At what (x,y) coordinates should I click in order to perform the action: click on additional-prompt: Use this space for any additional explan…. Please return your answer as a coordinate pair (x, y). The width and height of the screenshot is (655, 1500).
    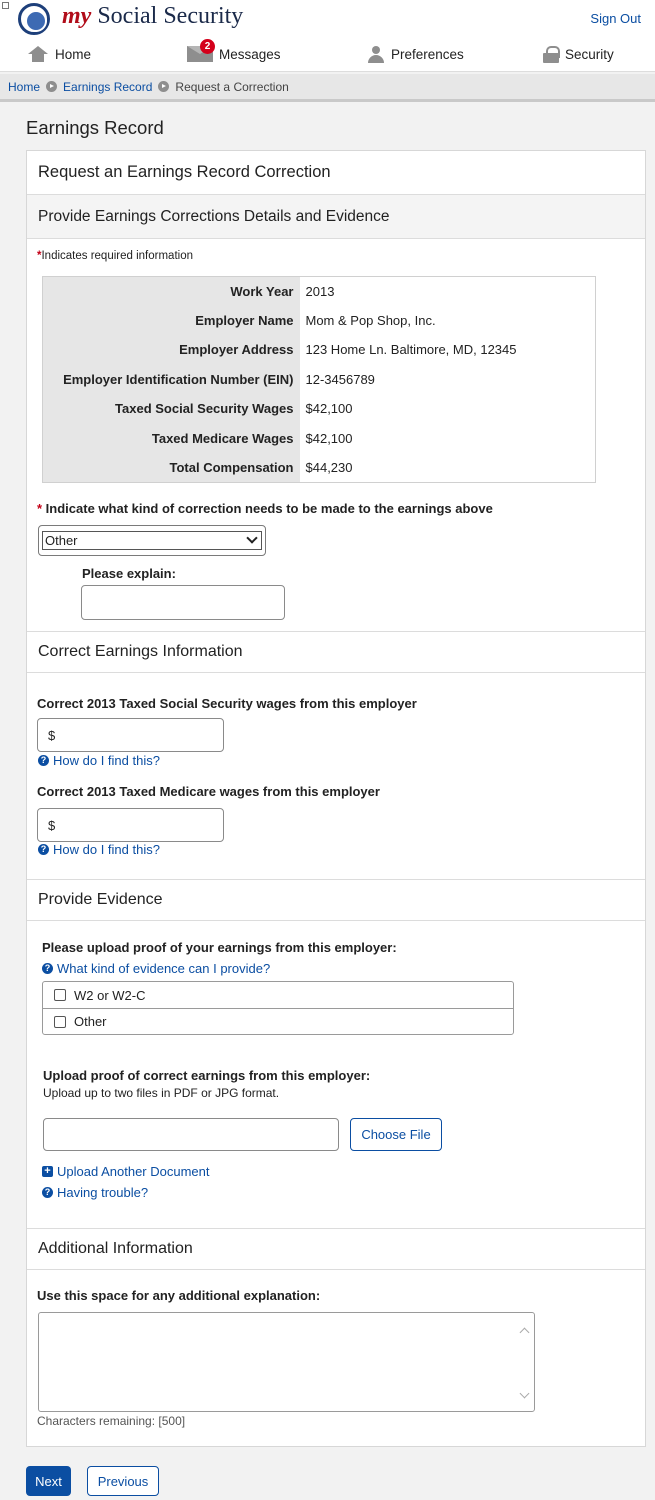
    Looking at the image, I should click on (179, 1295).